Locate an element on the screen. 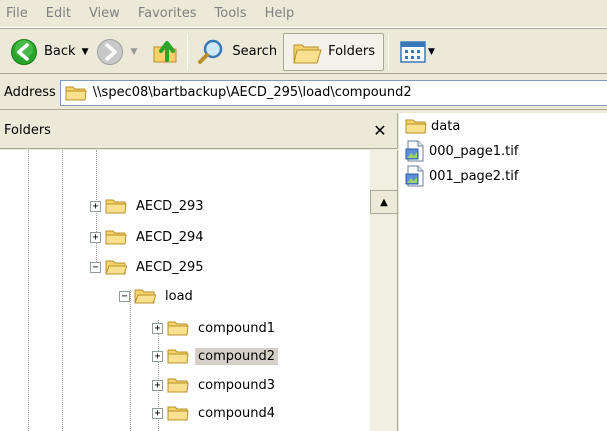  tree-item-aecd-293: + AECD_293 is located at coordinates (148, 206).